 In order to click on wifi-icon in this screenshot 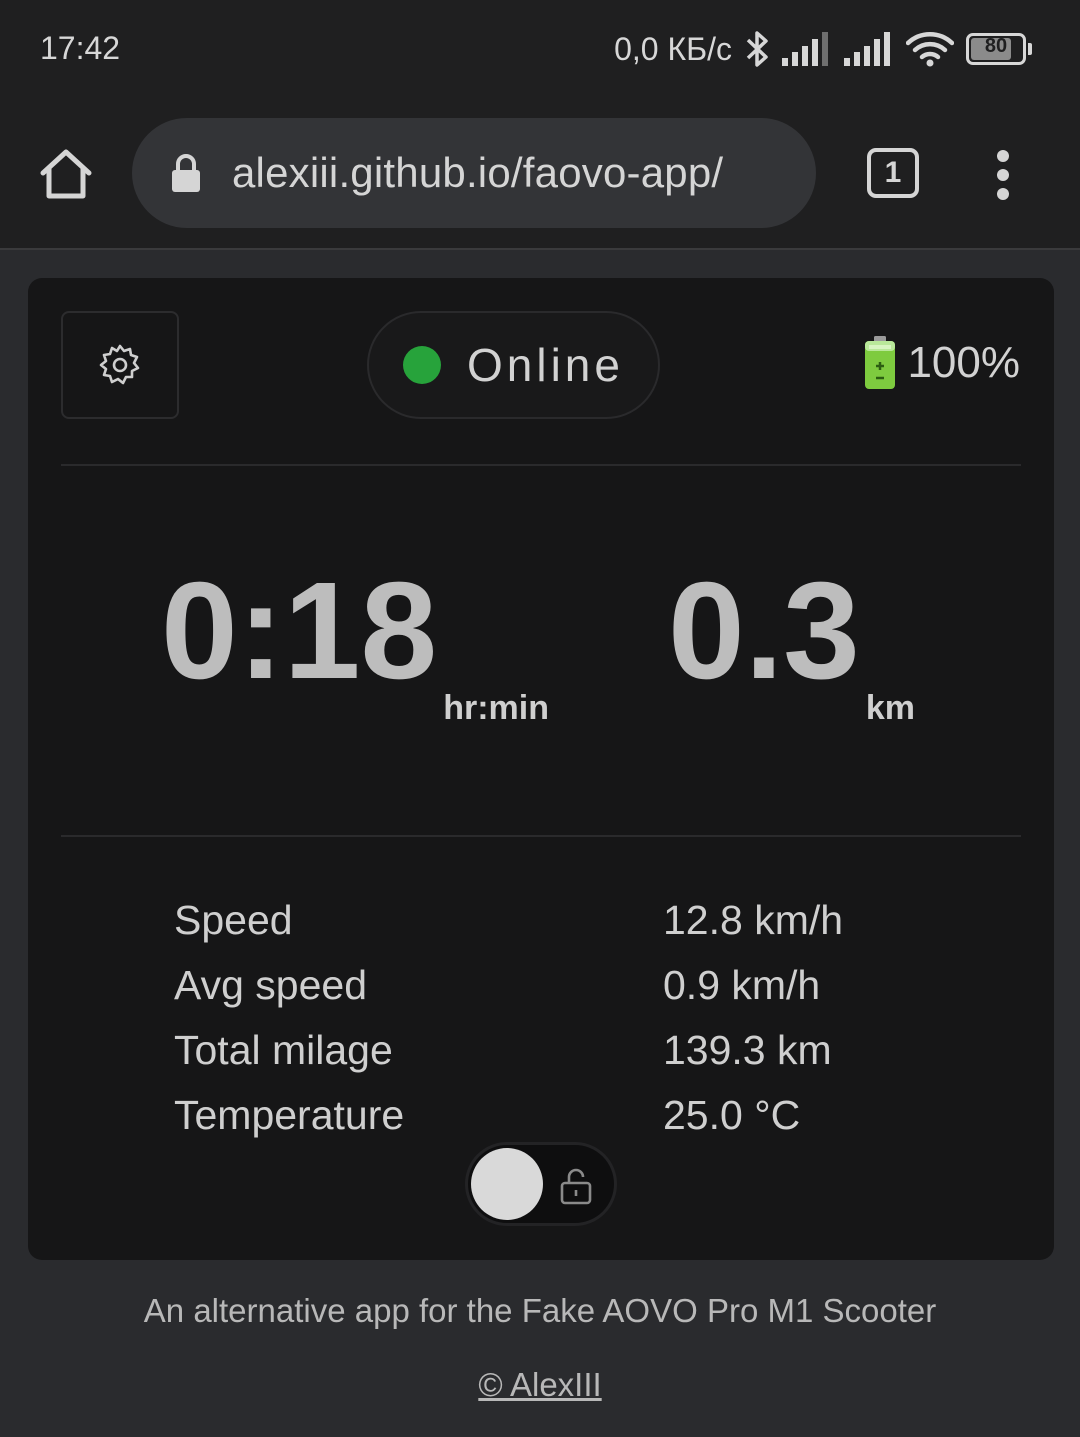, I will do `click(930, 49)`.